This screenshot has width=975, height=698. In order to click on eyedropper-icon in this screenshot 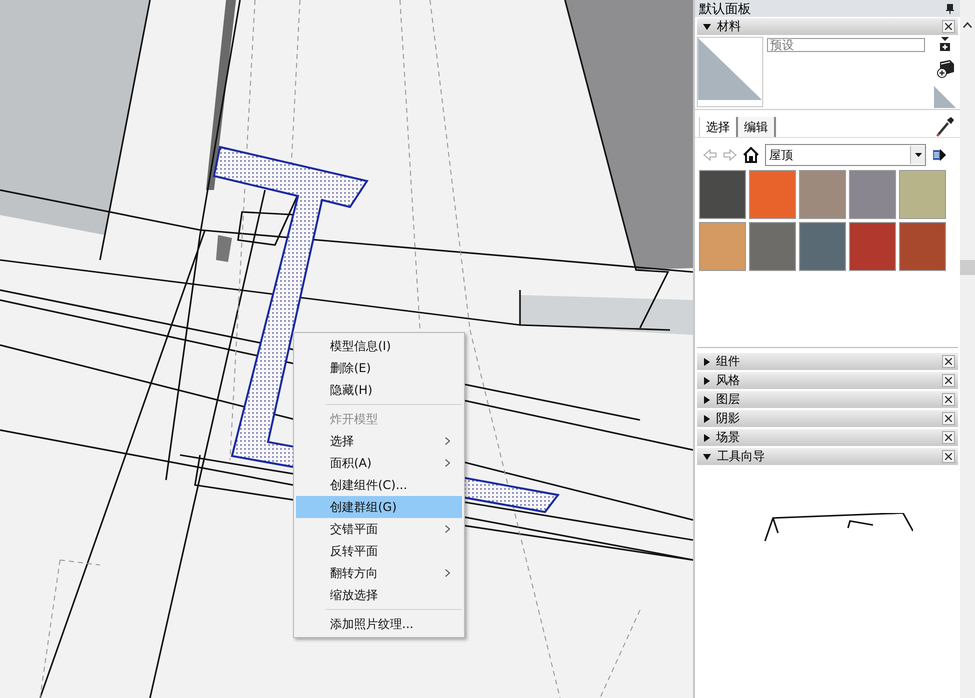, I will do `click(945, 127)`.